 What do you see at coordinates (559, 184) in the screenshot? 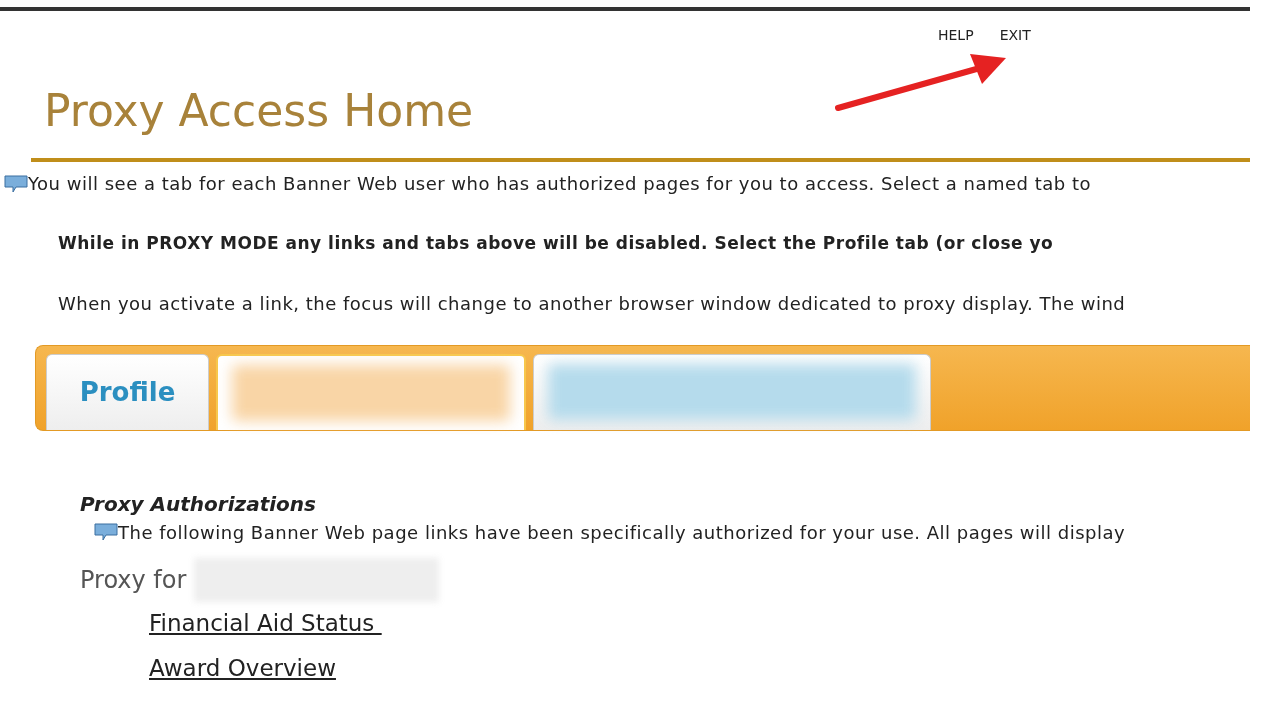
I see `info-text: You will see a tab for each Banner Web user who has authorized pages for you to access. Select a named tab to` at bounding box center [559, 184].